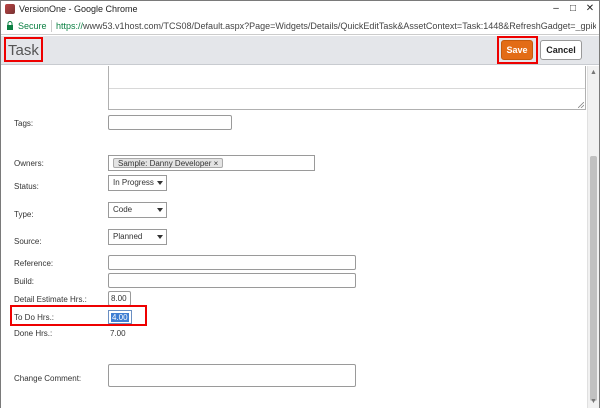  Describe the element at coordinates (232, 280) in the screenshot. I see `build-input` at that location.